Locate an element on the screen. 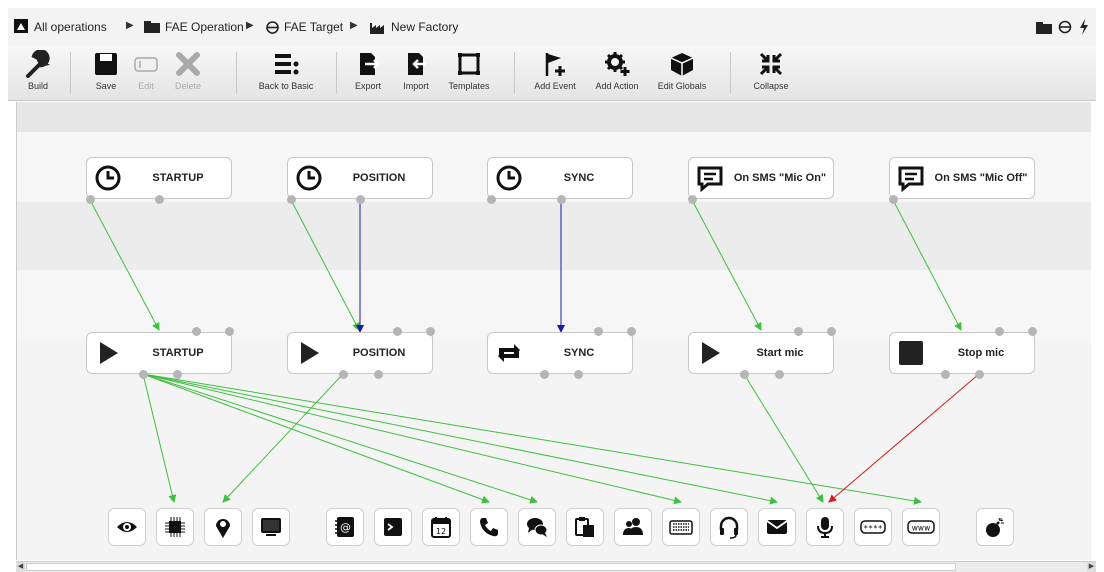  event-node-startup: STARTUP is located at coordinates (159, 178).